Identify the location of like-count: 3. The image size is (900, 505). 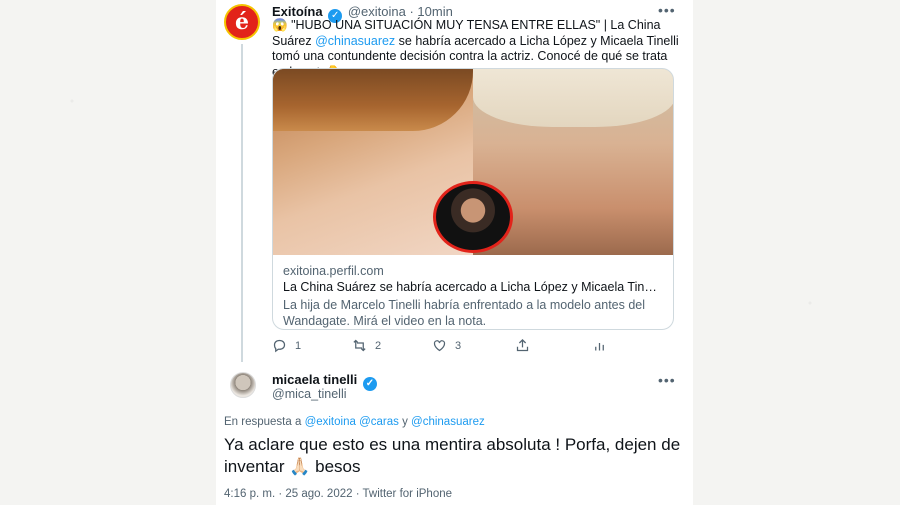
(458, 345).